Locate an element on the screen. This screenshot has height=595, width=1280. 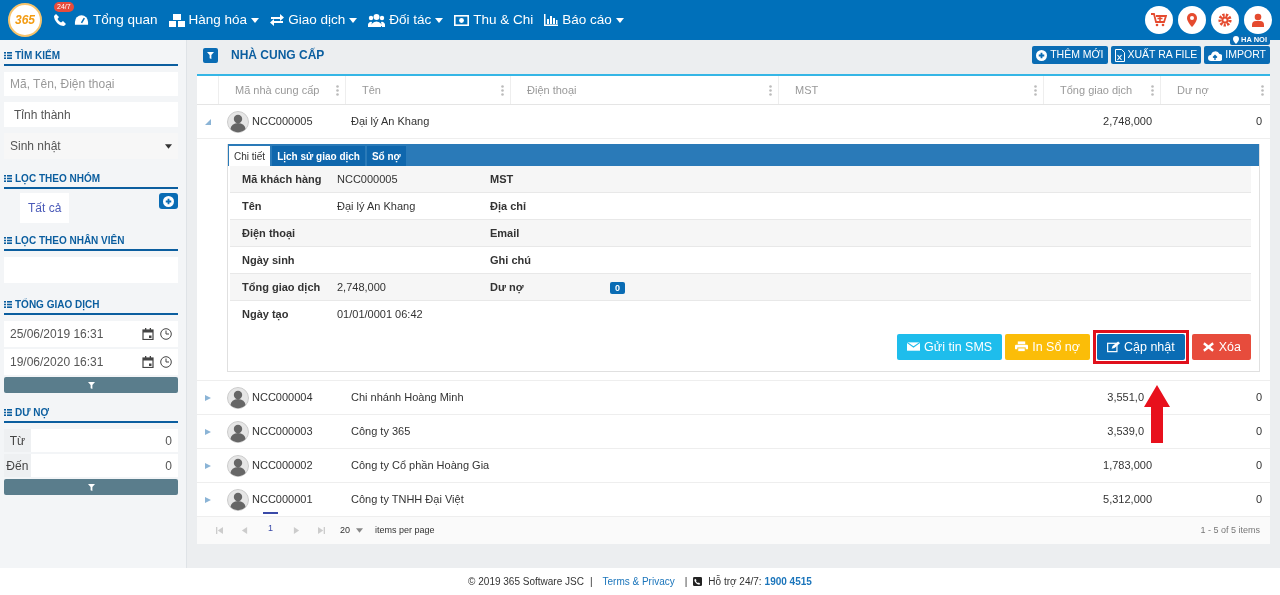
column-header: Dư nợ is located at coordinates (1193, 90).